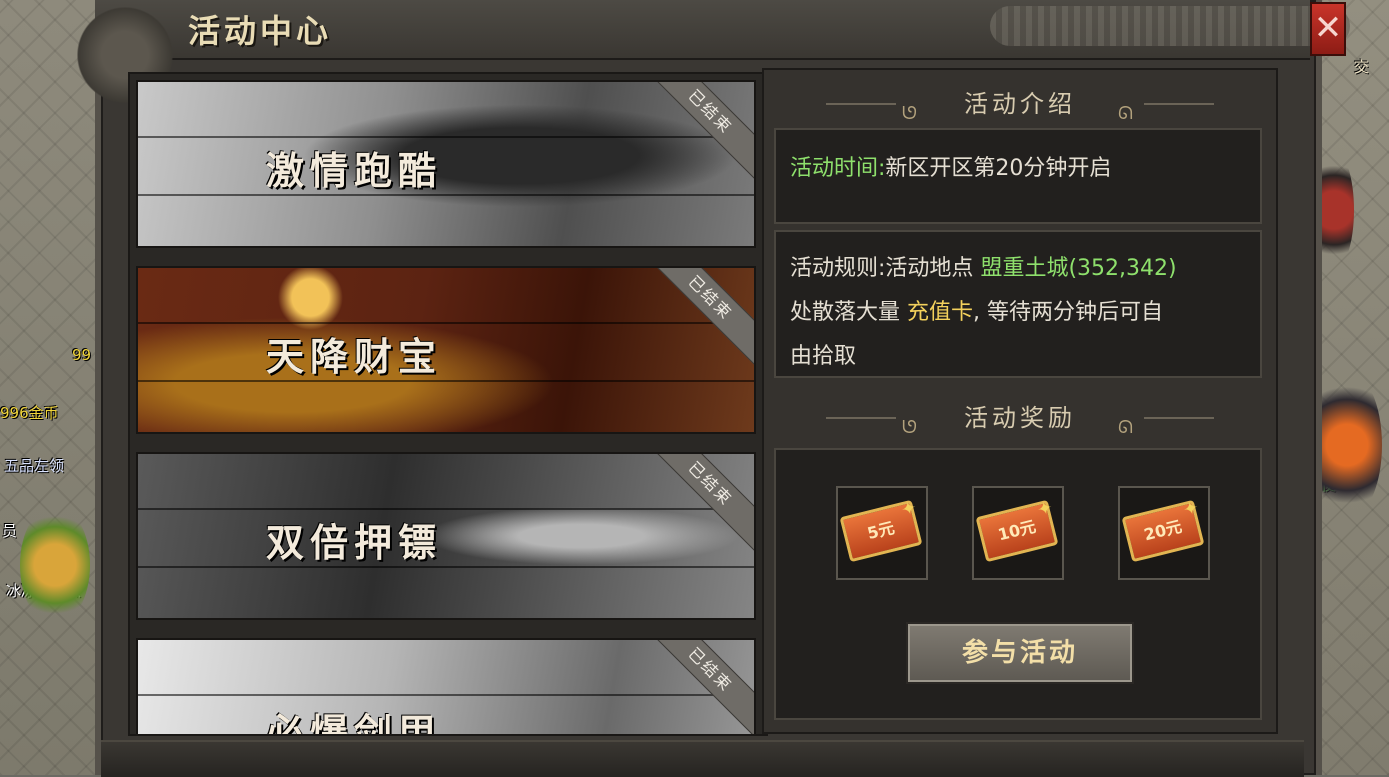 The width and height of the screenshot is (1389, 777). What do you see at coordinates (911, 427) in the screenshot?
I see `cloud-ornament-icon: ᘎ` at bounding box center [911, 427].